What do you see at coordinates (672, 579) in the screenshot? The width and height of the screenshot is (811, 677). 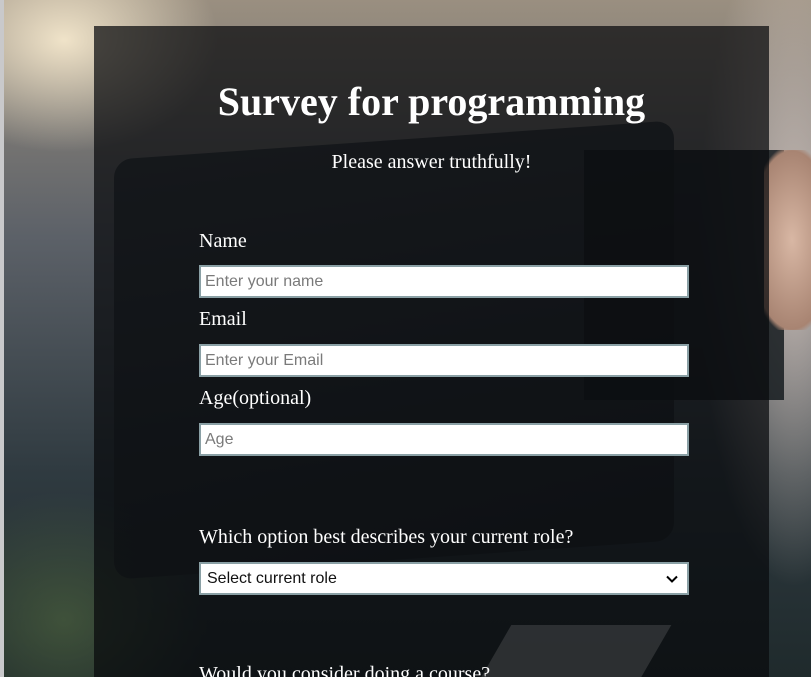 I see `chevron-down-icon` at bounding box center [672, 579].